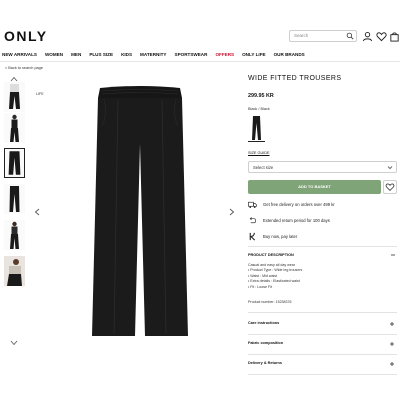 The height and width of the screenshot is (400, 400). What do you see at coordinates (394, 36) in the screenshot?
I see `bag-icon` at bounding box center [394, 36].